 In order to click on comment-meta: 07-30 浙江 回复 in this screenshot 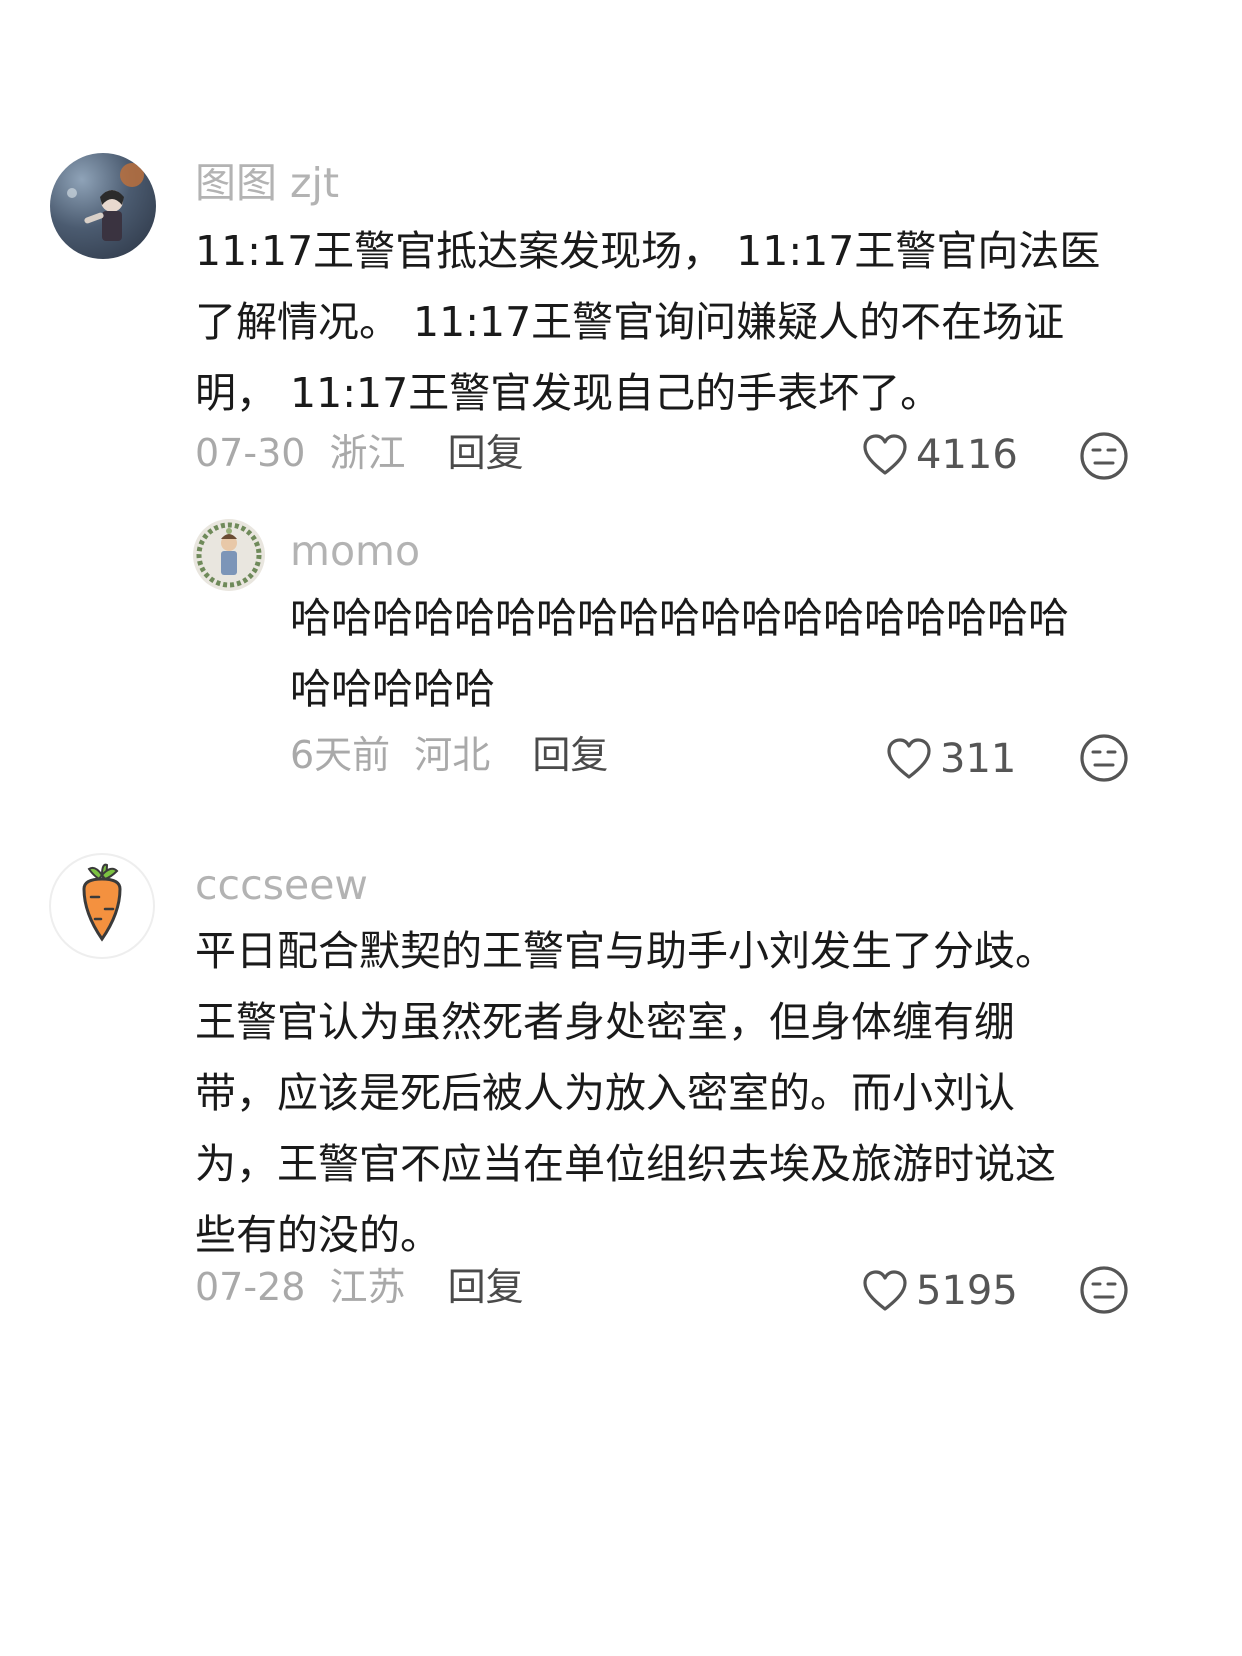, I will do `click(359, 453)`.